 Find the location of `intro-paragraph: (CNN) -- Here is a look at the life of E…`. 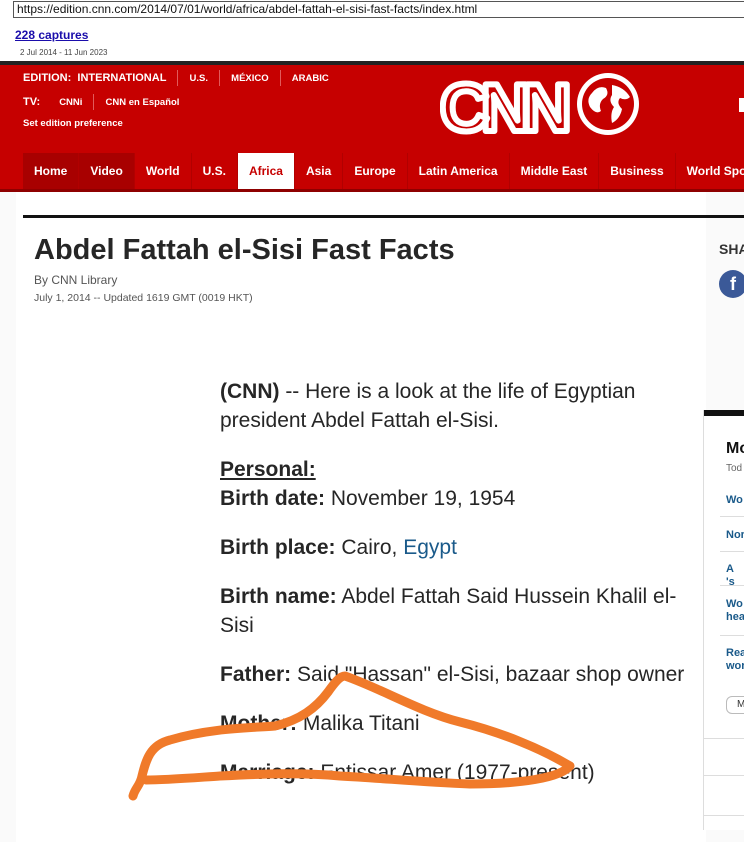

intro-paragraph: (CNN) -- Here is a look at the life of E… is located at coordinates (455, 406).